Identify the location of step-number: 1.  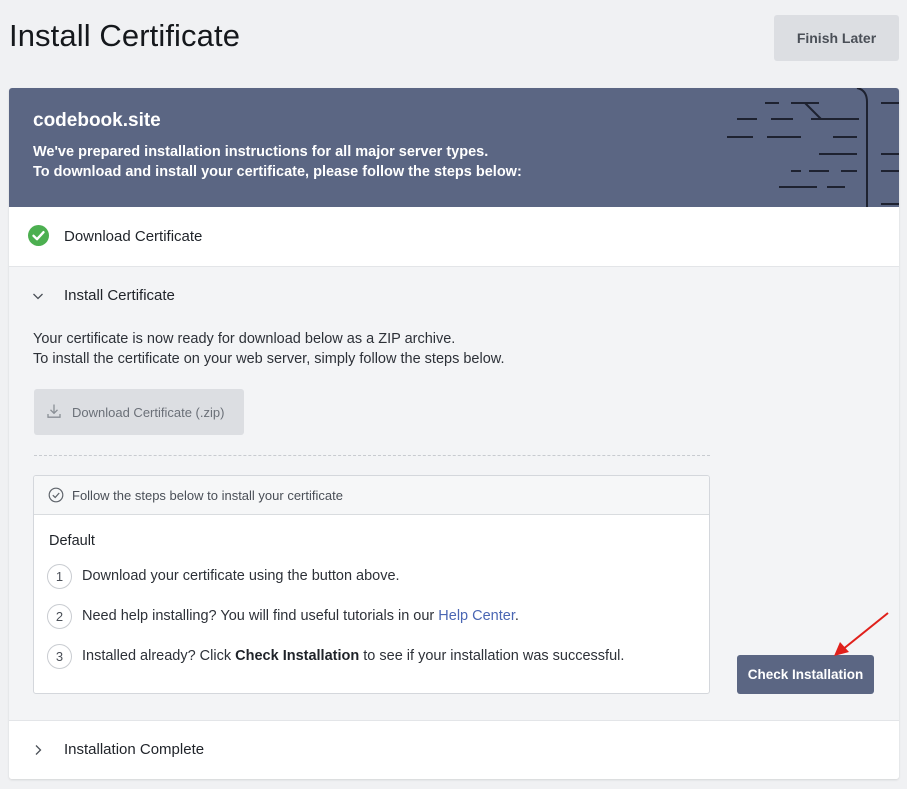
(59, 576).